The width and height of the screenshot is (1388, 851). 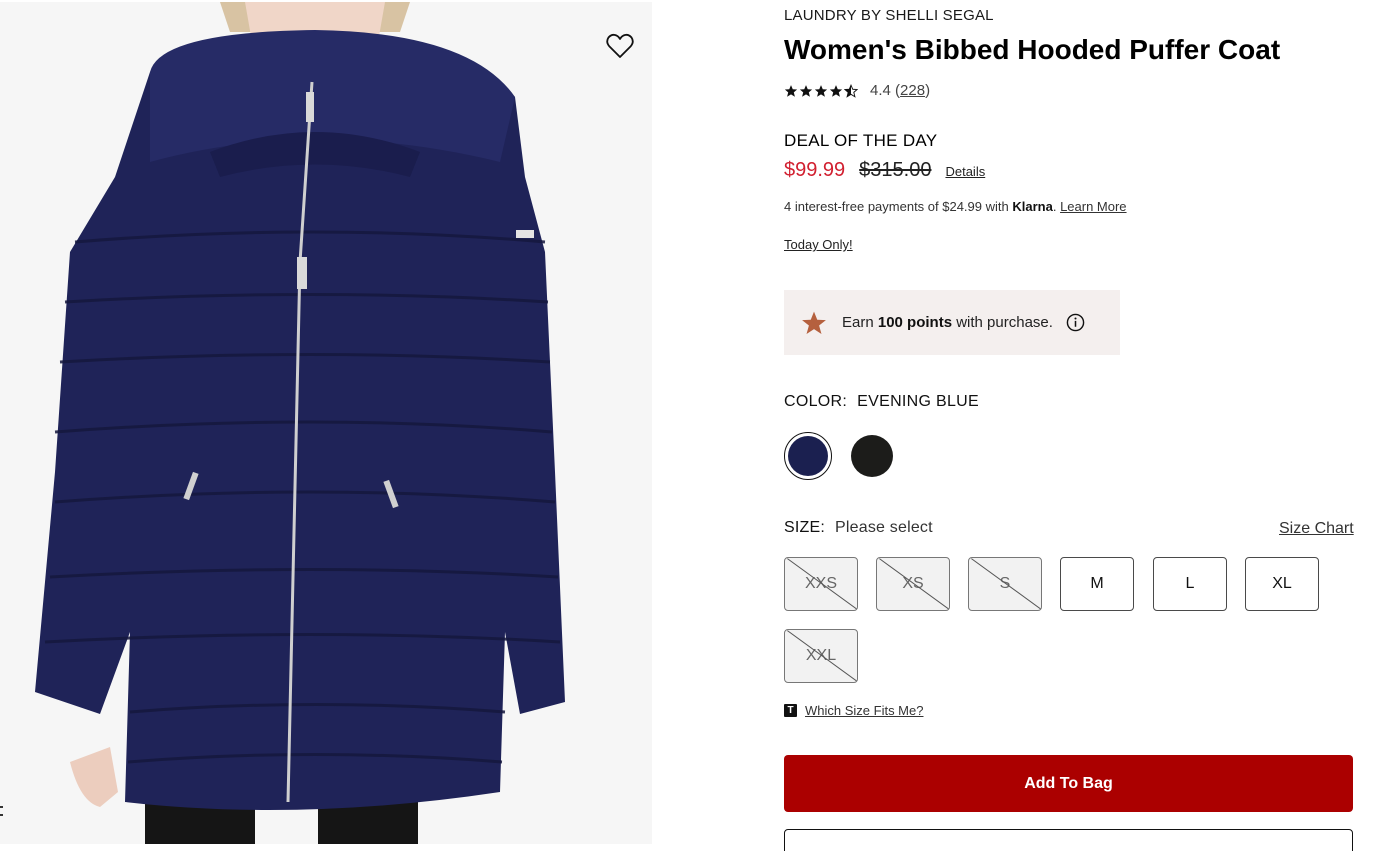 What do you see at coordinates (912, 90) in the screenshot?
I see `review-count-link: 228` at bounding box center [912, 90].